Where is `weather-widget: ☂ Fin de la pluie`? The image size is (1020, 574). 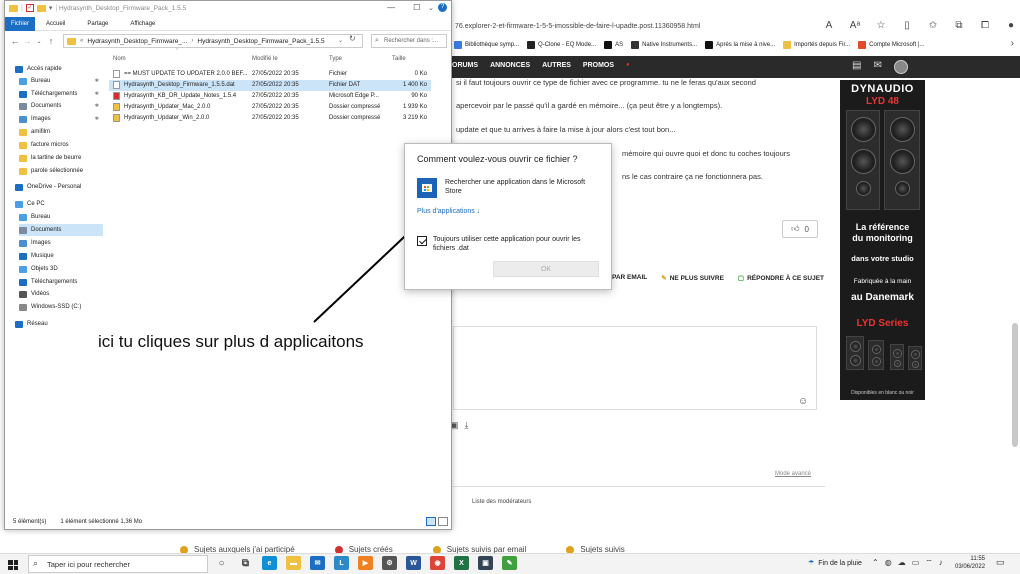 weather-widget: ☂ Fin de la pluie is located at coordinates (835, 563).